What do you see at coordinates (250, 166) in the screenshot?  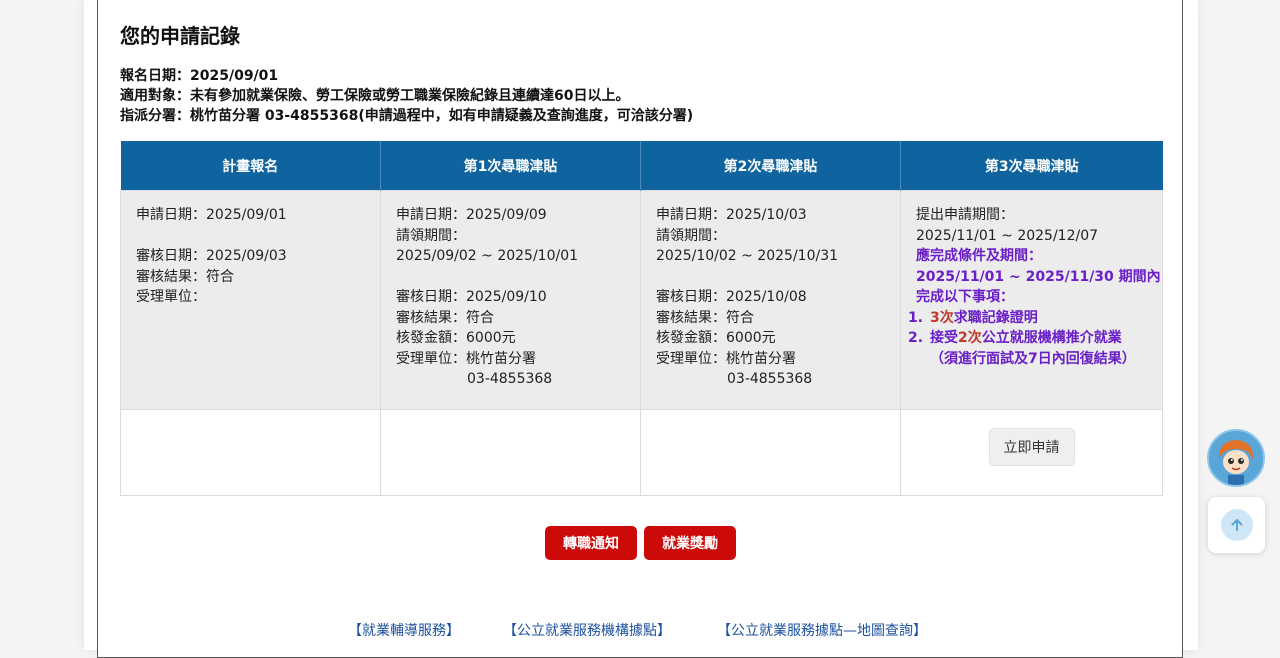 I see `header-registration: 計畫報名` at bounding box center [250, 166].